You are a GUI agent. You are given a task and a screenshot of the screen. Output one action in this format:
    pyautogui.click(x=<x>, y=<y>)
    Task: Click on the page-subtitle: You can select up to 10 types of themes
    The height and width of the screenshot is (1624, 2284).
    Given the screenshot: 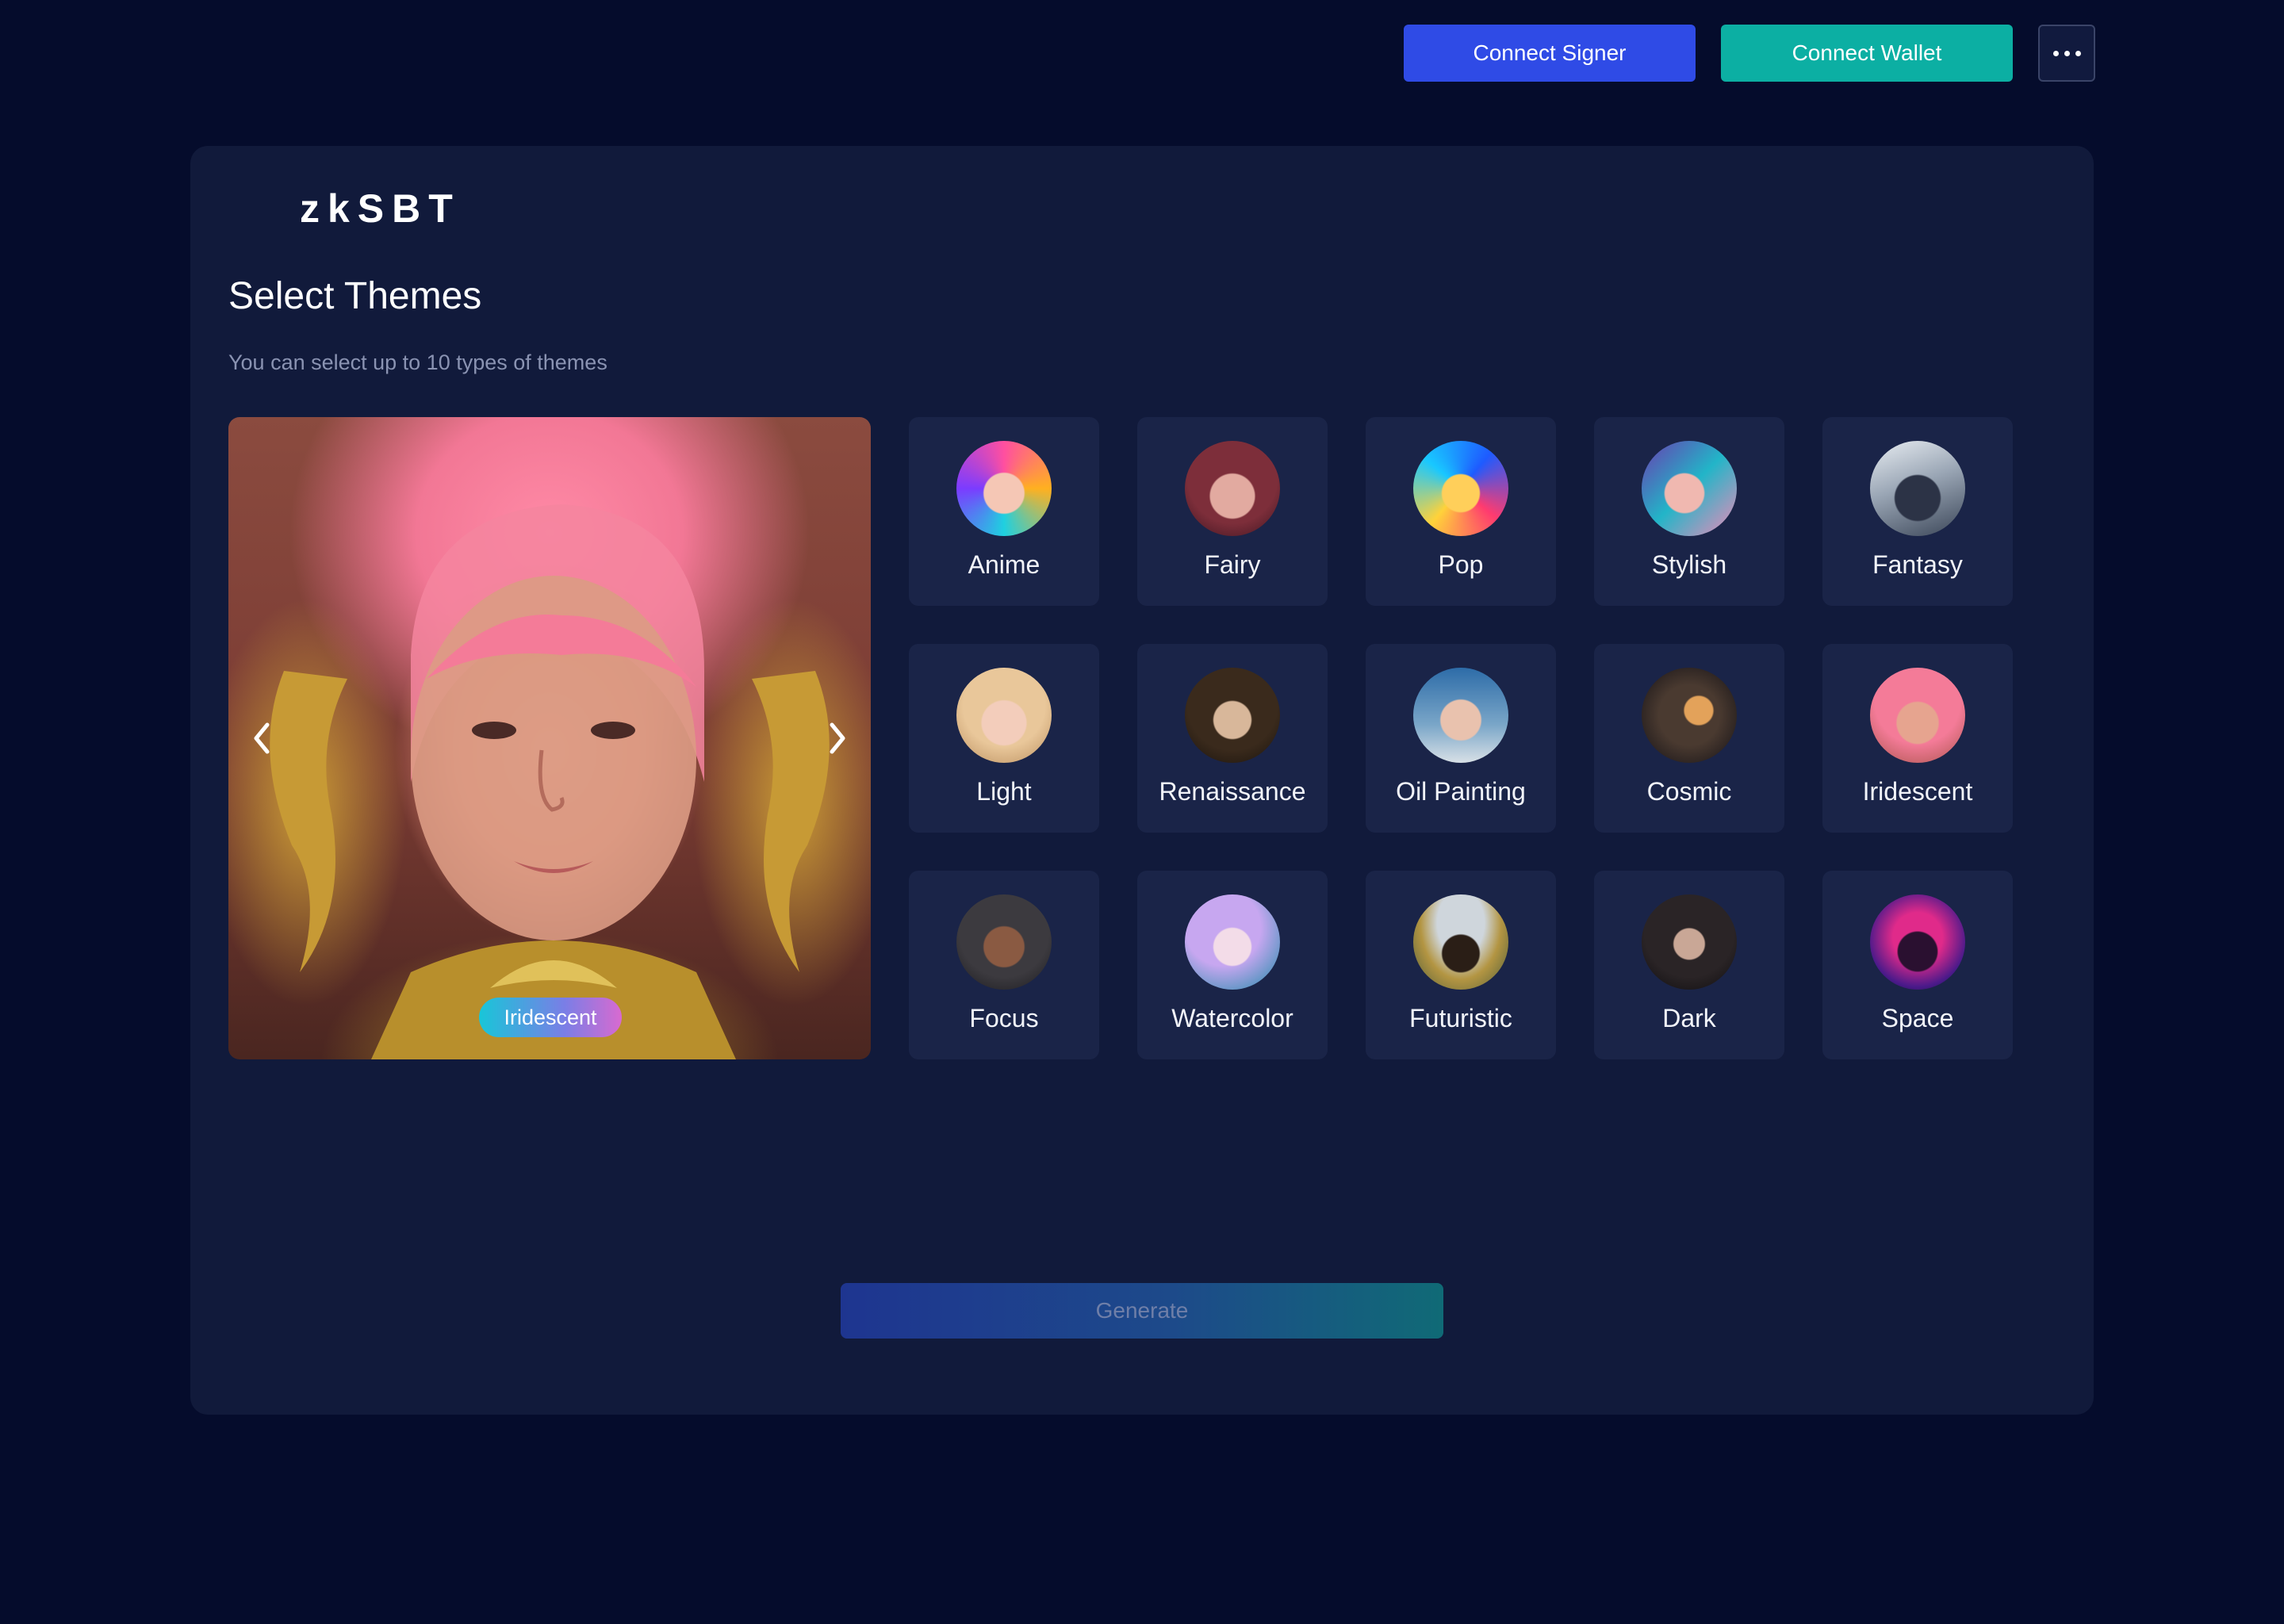 What is the action you would take?
    pyautogui.click(x=417, y=362)
    